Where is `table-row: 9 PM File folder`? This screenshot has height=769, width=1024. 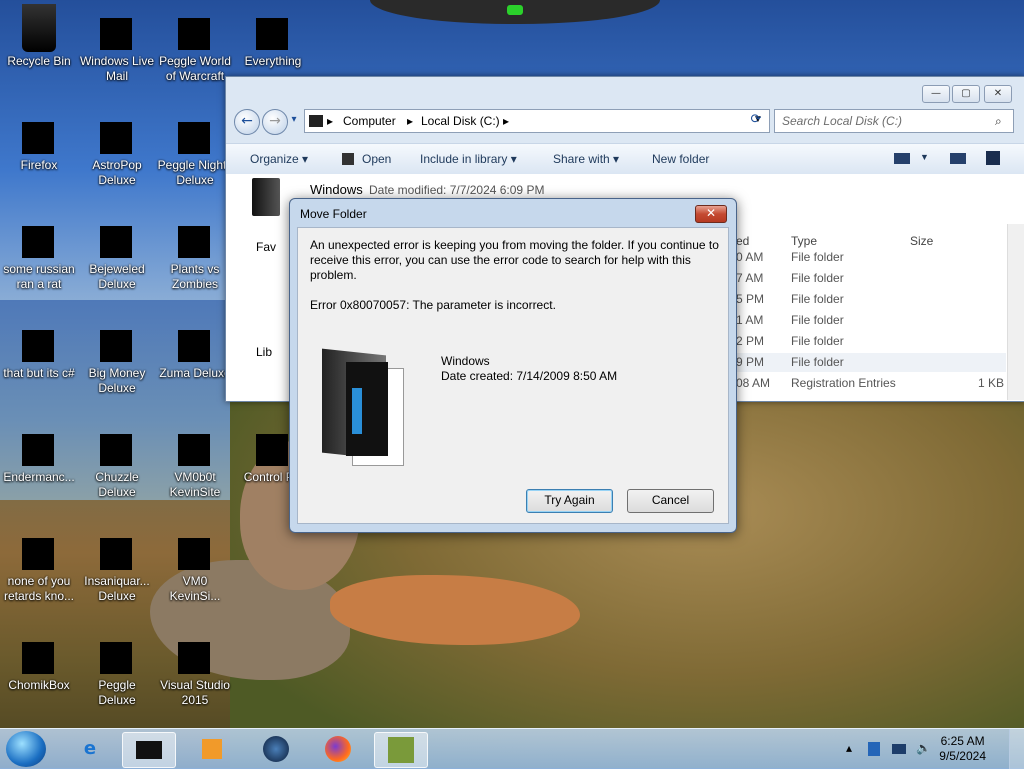 table-row: 9 PM File folder is located at coordinates (866, 362).